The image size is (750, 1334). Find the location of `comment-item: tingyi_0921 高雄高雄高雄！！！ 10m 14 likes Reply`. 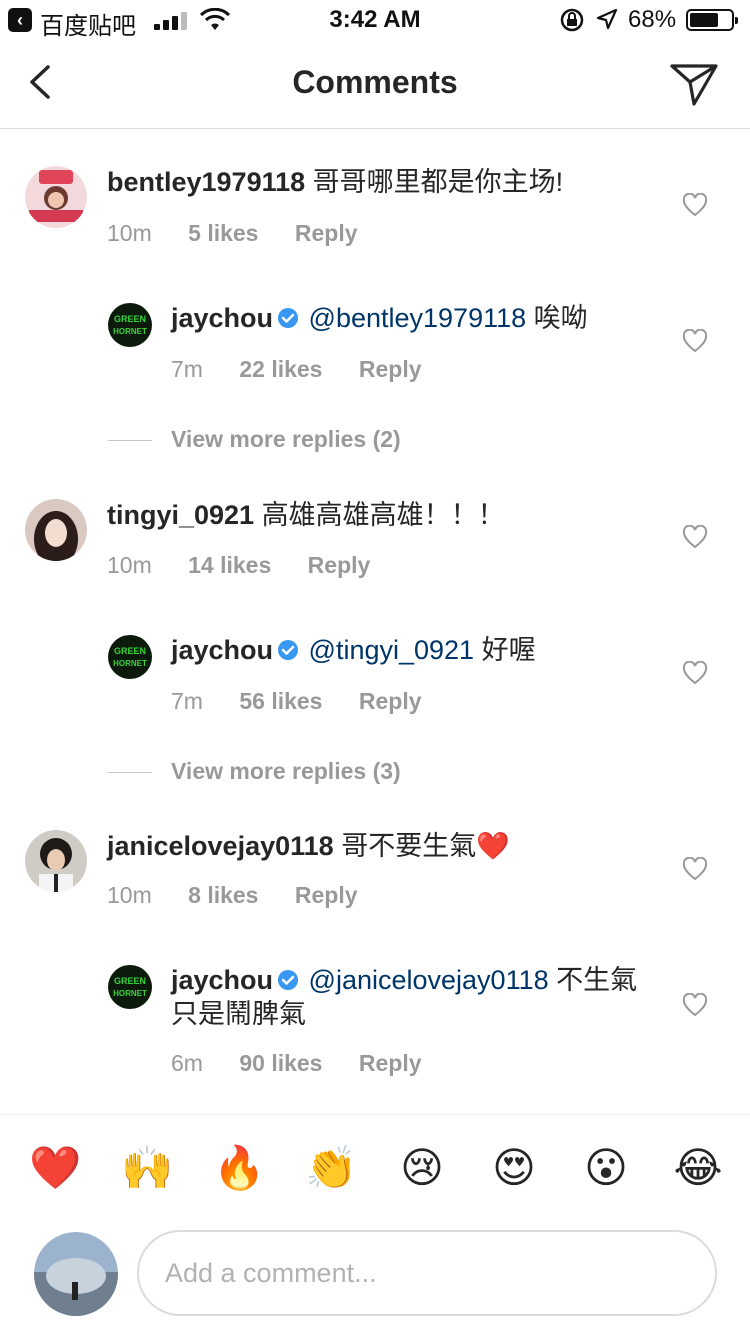

comment-item: tingyi_0921 高雄高雄高雄！！！ 10m 14 likes Reply is located at coordinates (375, 544).